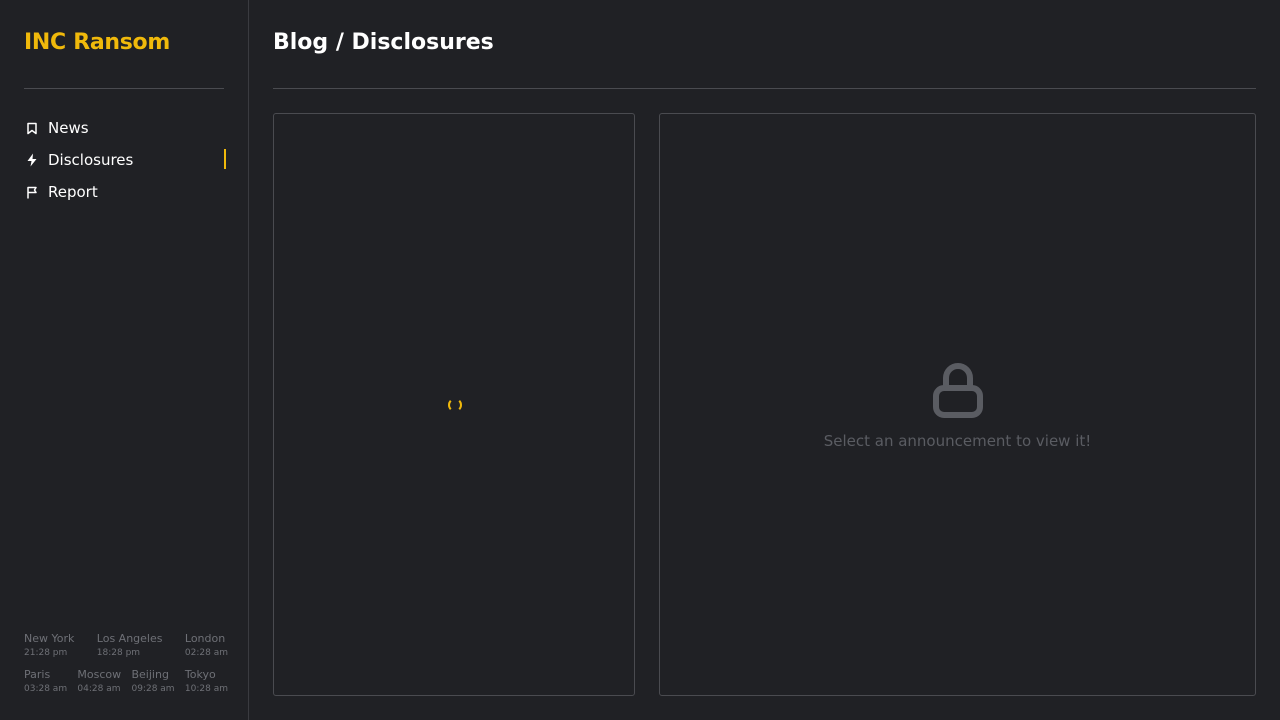 The height and width of the screenshot is (720, 1280). What do you see at coordinates (129, 638) in the screenshot?
I see `clock-city: Los Angeles` at bounding box center [129, 638].